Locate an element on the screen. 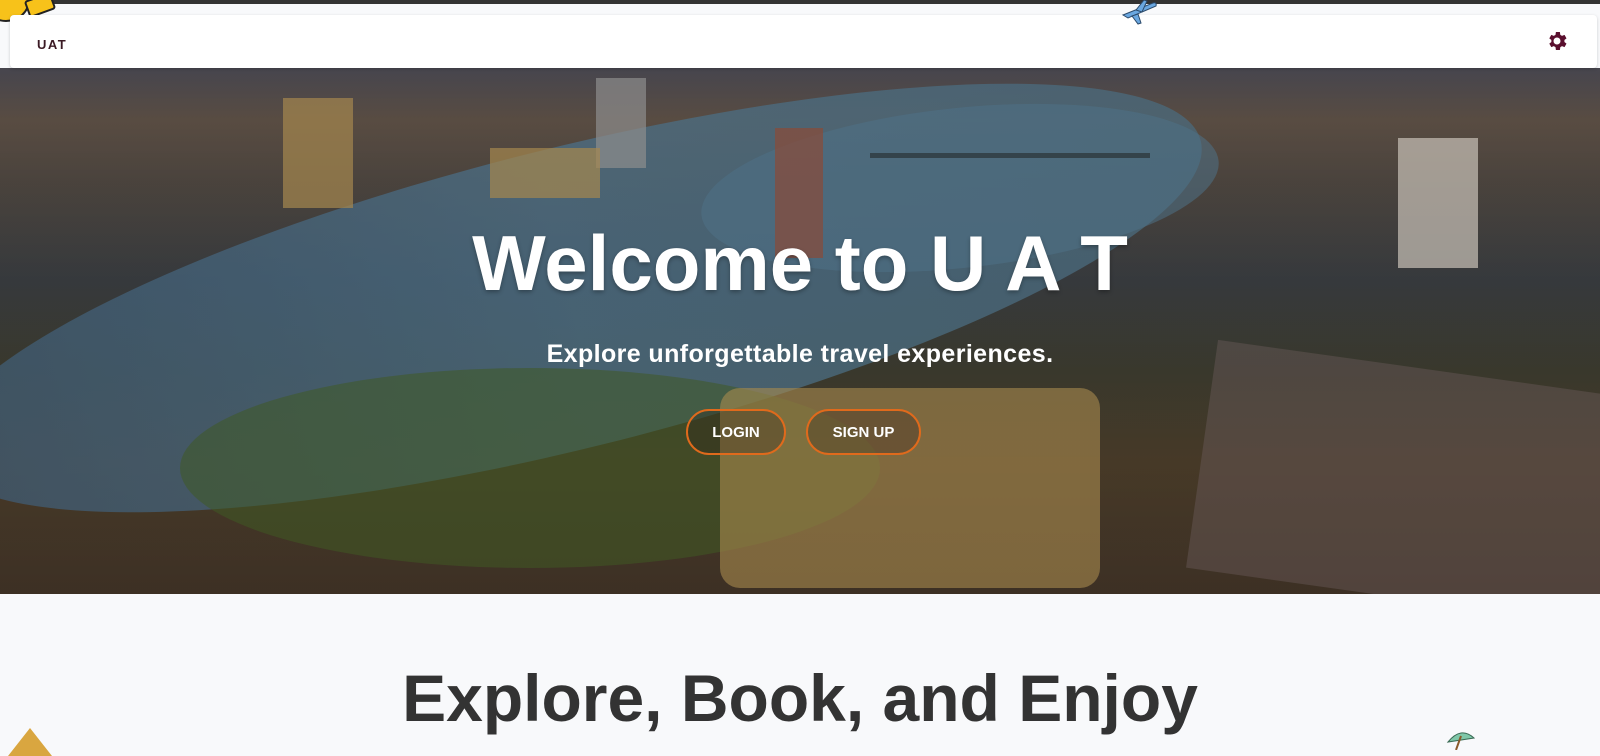 This screenshot has height=756, width=1600. login-button: LOGIN is located at coordinates (736, 432).